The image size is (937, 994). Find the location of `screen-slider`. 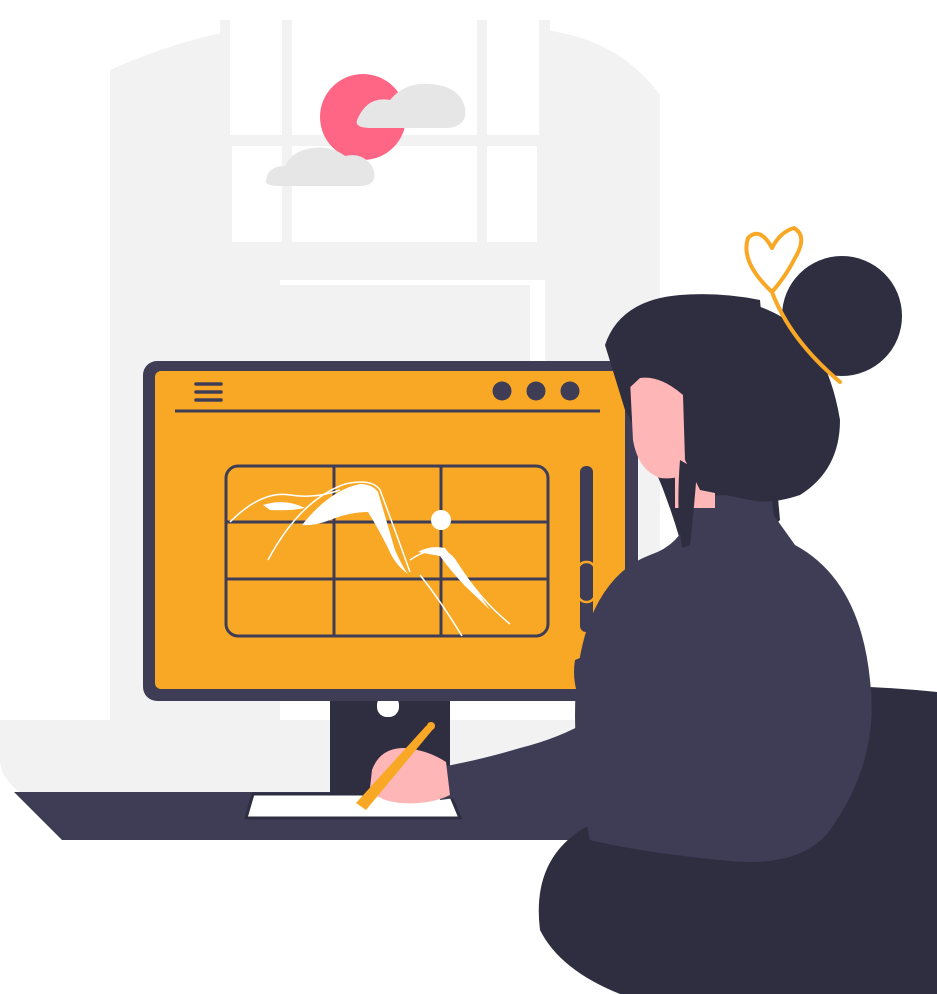

screen-slider is located at coordinates (586, 549).